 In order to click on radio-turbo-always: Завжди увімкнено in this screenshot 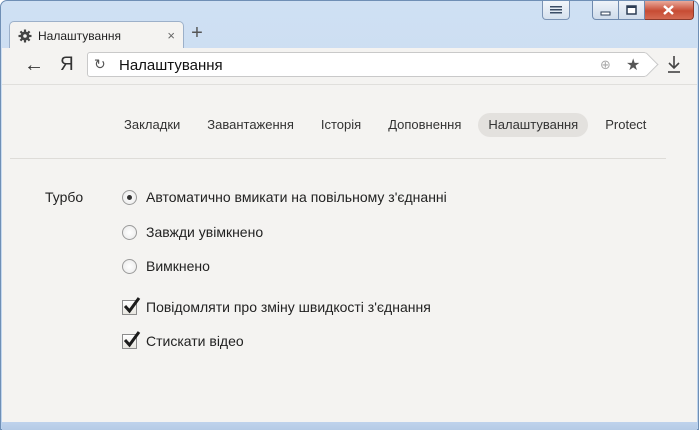, I will do `click(192, 232)`.